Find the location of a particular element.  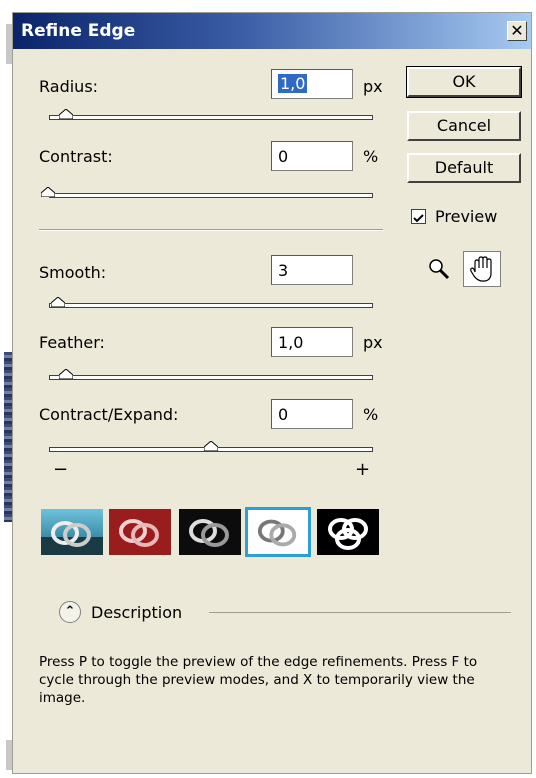

smooth-slider-track is located at coordinates (211, 305).